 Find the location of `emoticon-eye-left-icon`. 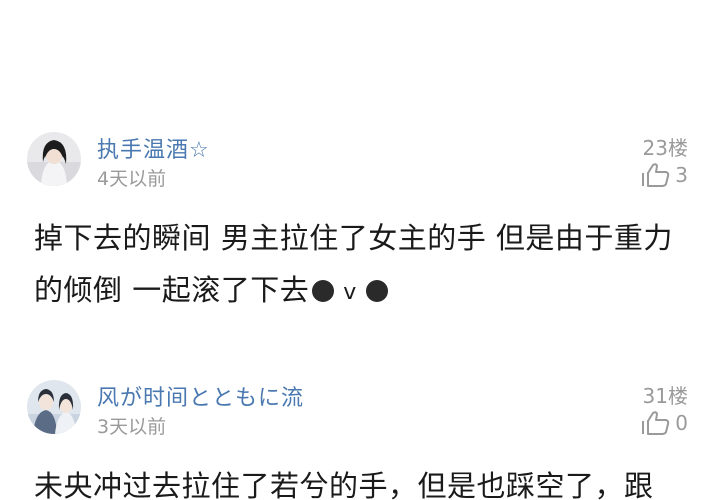

emoticon-eye-left-icon is located at coordinates (323, 291).